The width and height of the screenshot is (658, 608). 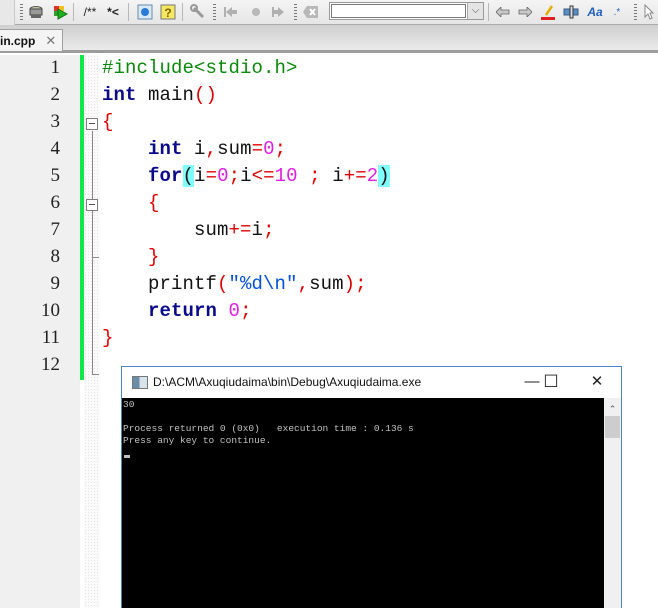 I want to click on text-cursor, so click(x=127, y=456).